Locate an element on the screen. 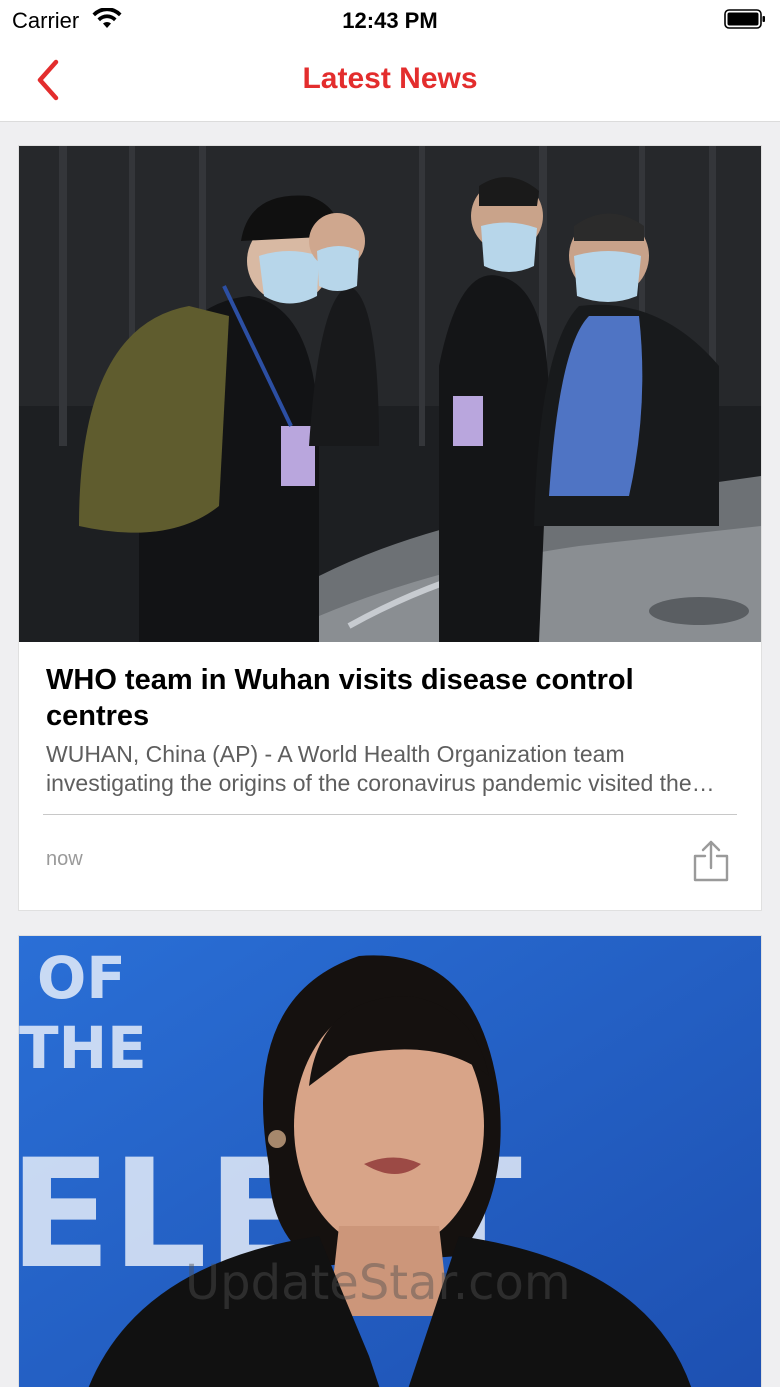 The image size is (780, 1387). page-title: Latest News is located at coordinates (390, 78).